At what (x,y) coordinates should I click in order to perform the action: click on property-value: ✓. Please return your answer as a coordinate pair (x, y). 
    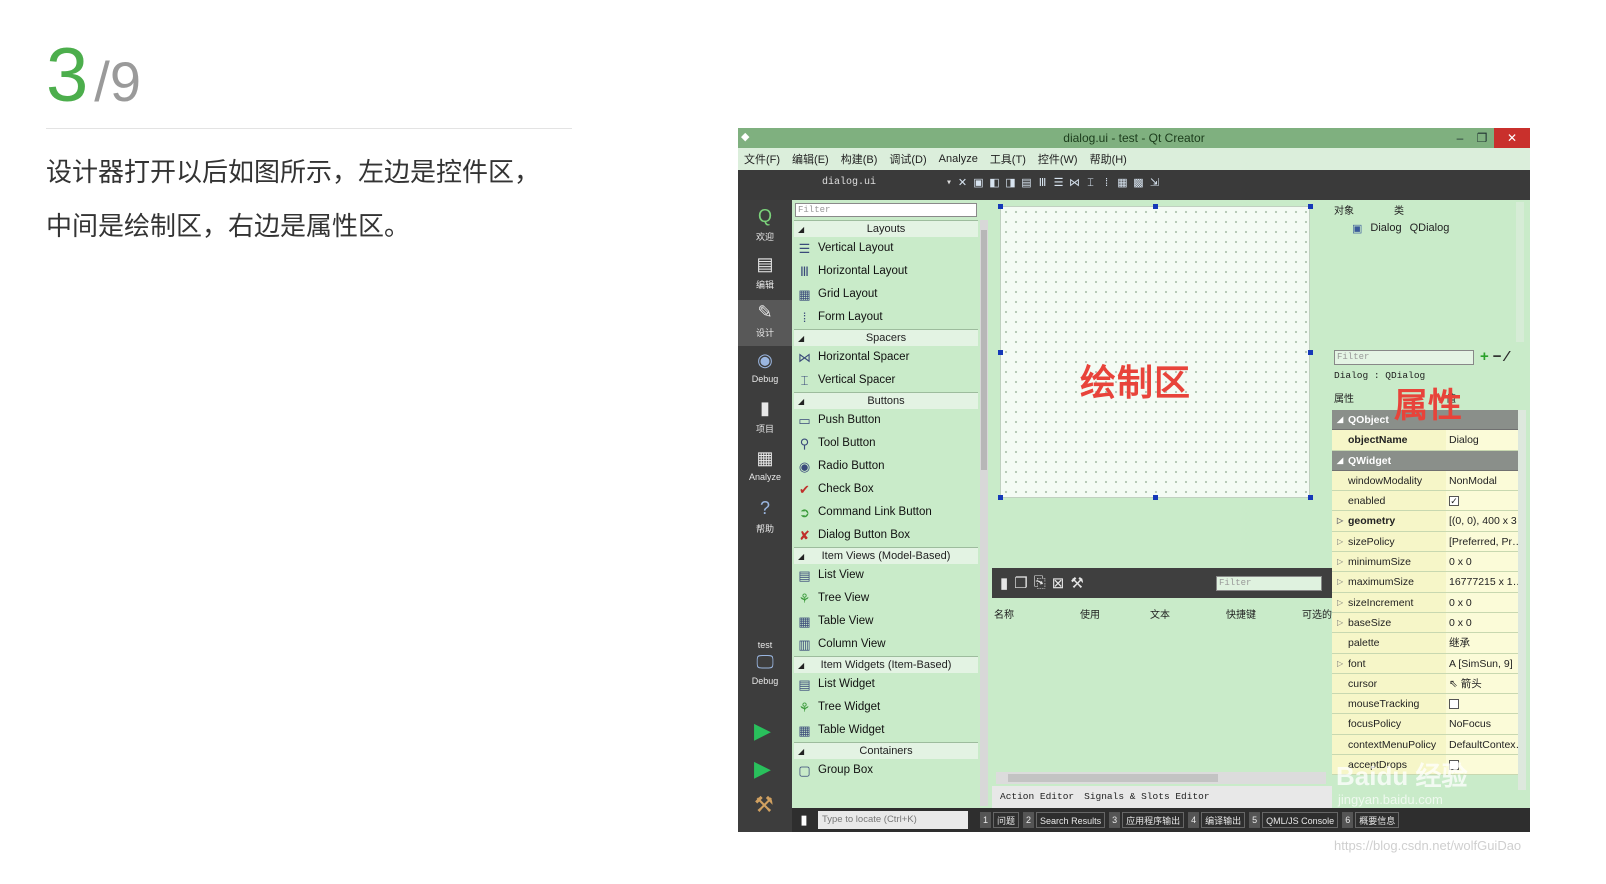
    Looking at the image, I should click on (1482, 501).